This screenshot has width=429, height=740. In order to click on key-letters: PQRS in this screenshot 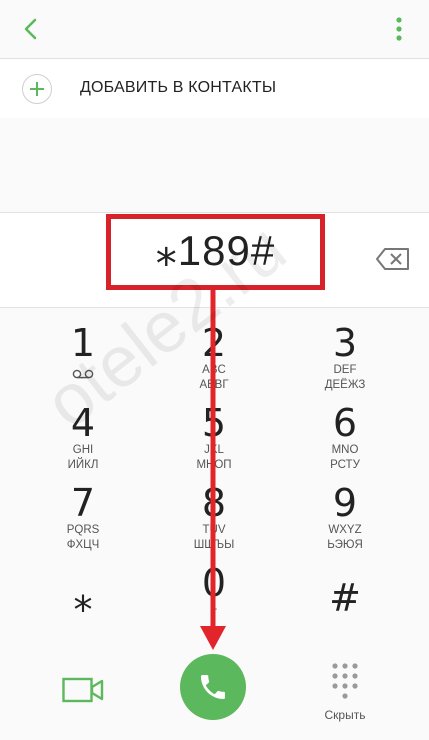, I will do `click(83, 530)`.